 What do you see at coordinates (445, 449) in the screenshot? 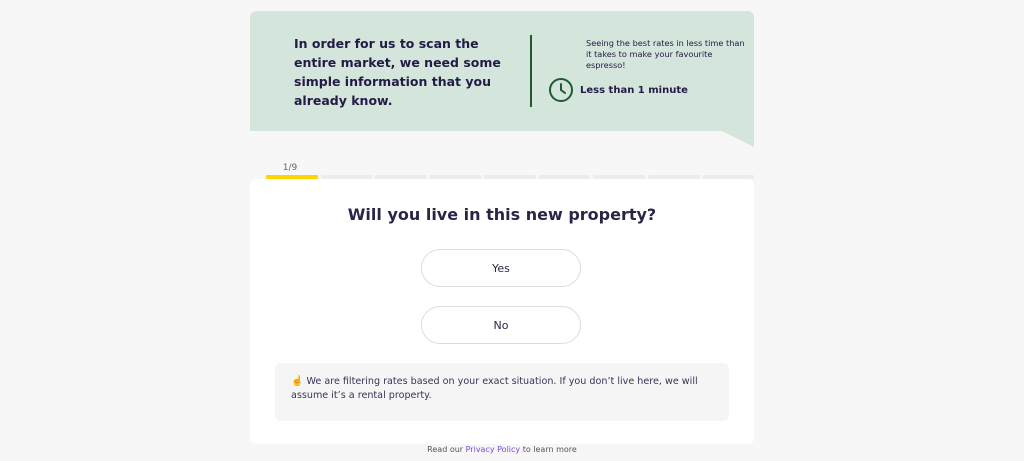
I see `footer-prefix: Read our` at bounding box center [445, 449].